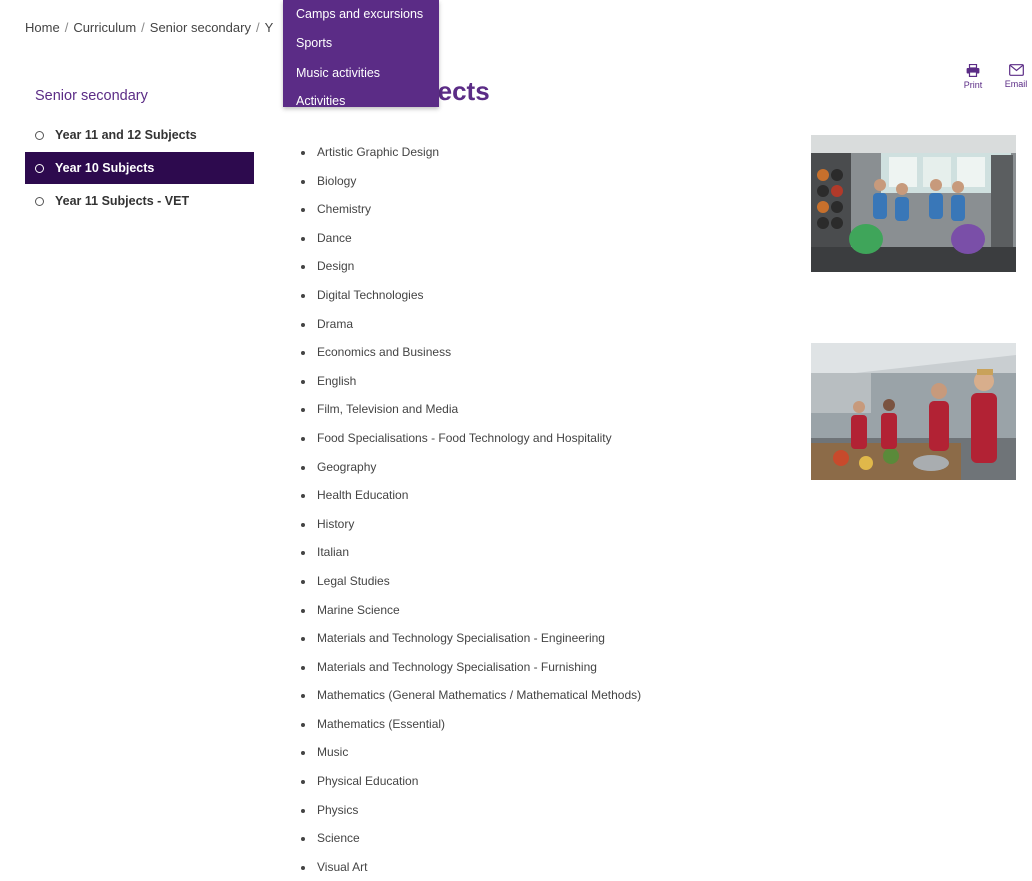 The width and height of the screenshot is (1032, 881). Describe the element at coordinates (149, 27) in the screenshot. I see `breadcrumb: Home / Curriculum / Senior secondary / Y` at that location.